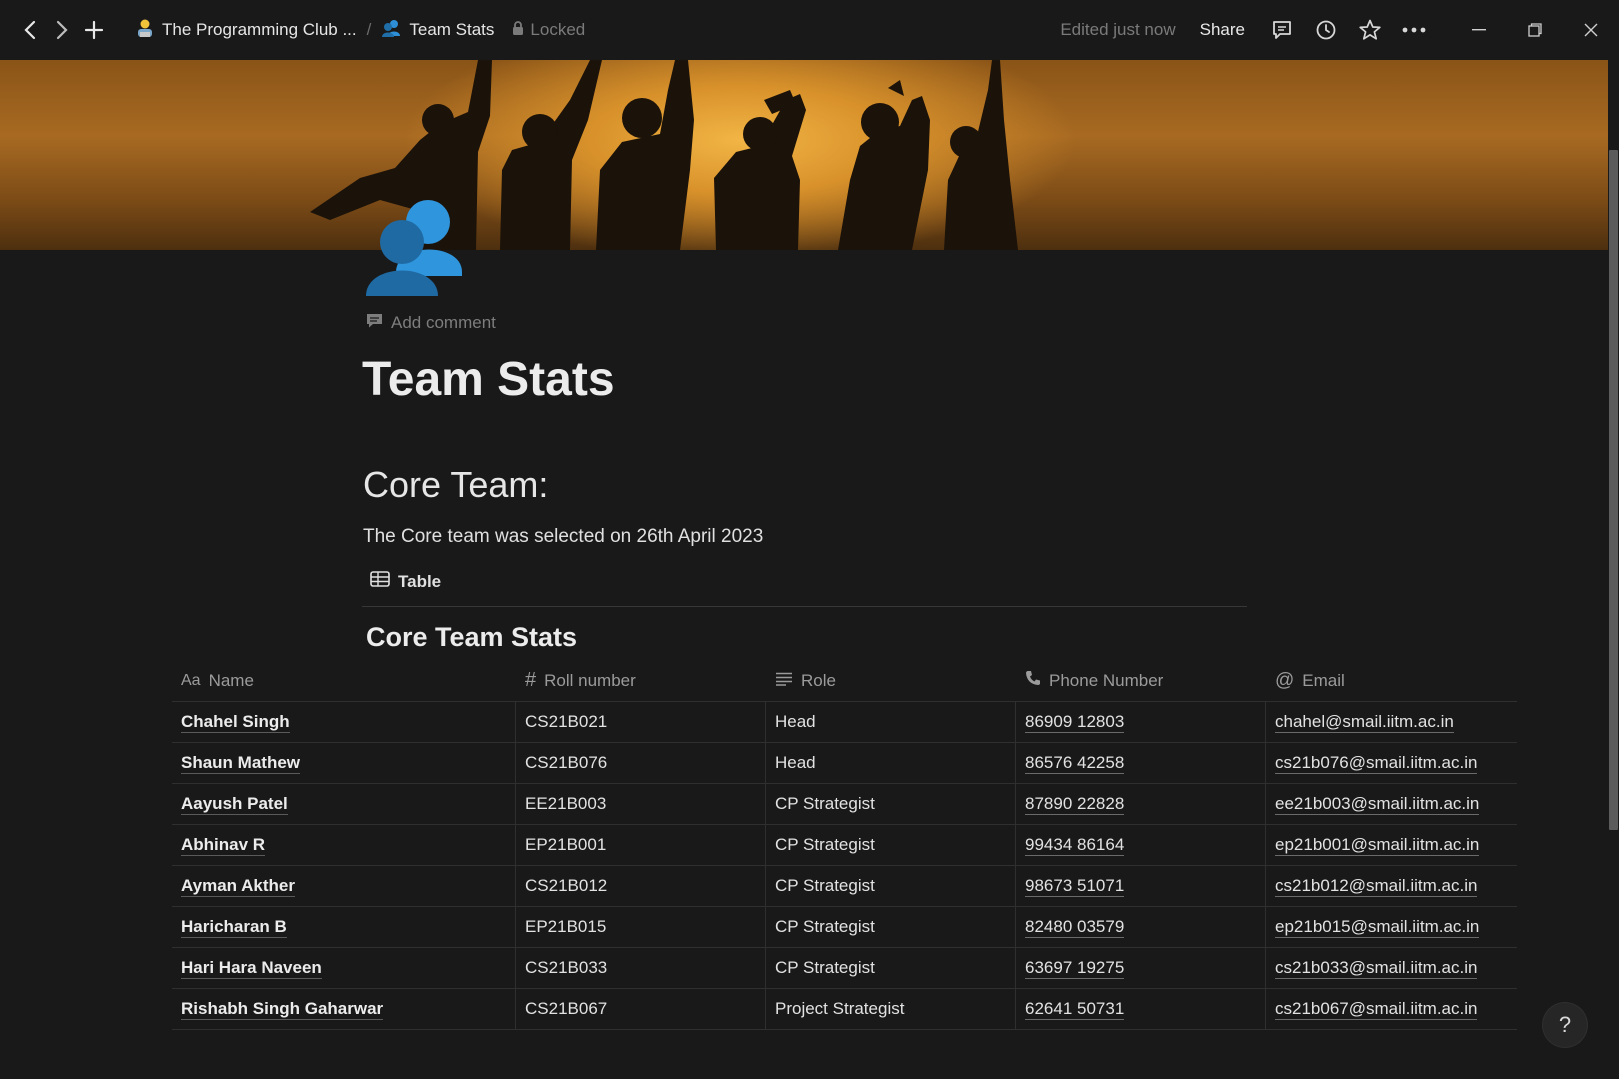  I want to click on cell-phone: 86576 42258, so click(1141, 763).